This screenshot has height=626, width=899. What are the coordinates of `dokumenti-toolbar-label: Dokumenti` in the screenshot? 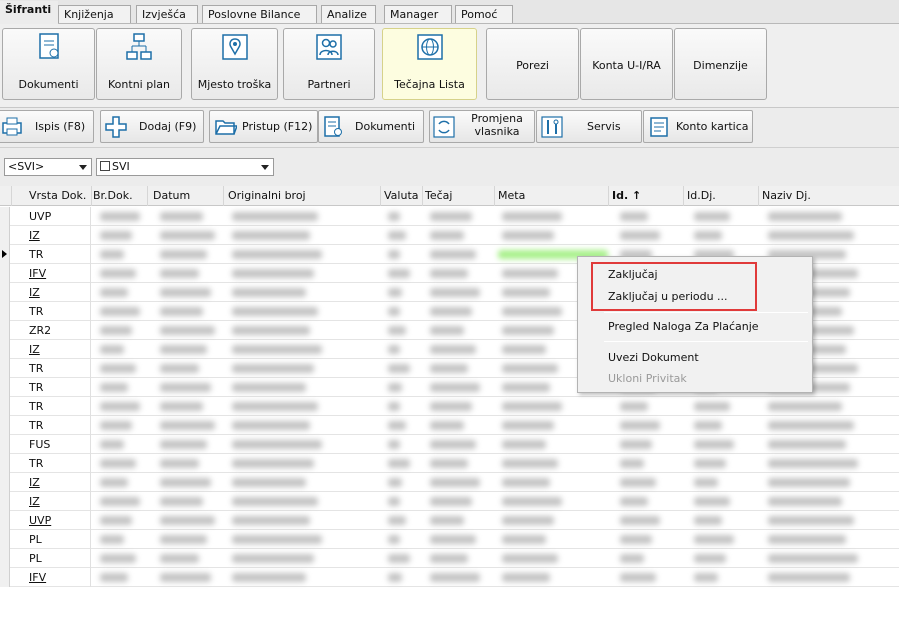 It's located at (385, 126).